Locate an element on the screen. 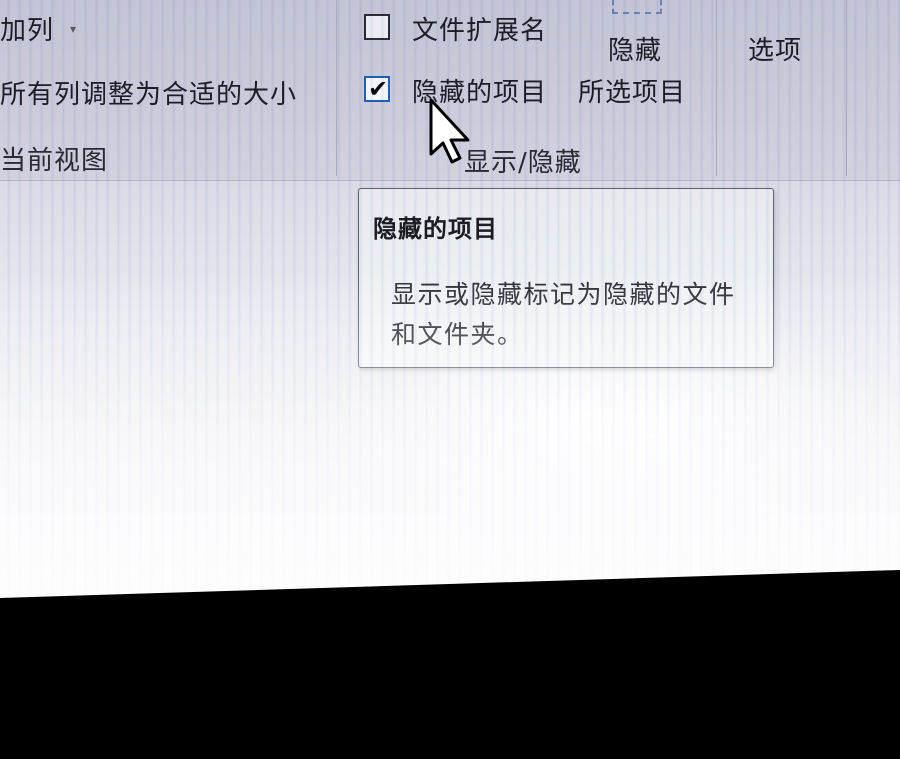  current-view-group-label: 当前视图 is located at coordinates (54, 161).